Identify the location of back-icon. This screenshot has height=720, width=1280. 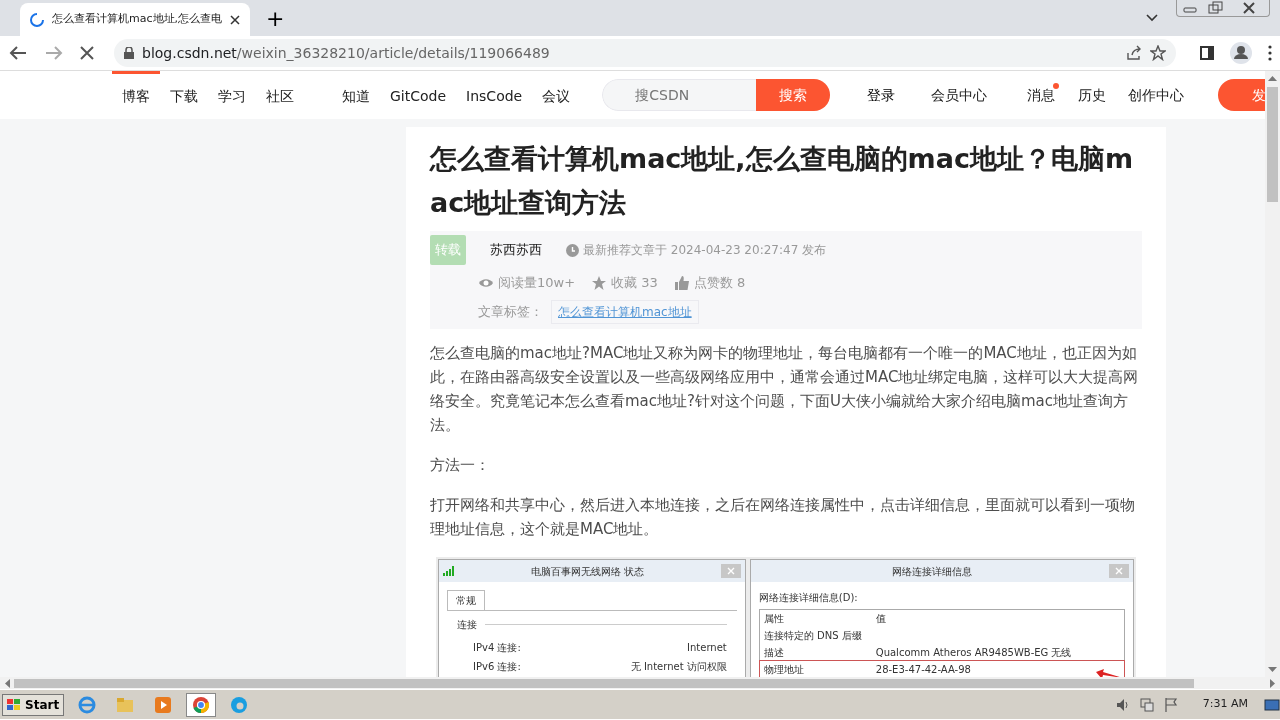
(18, 53).